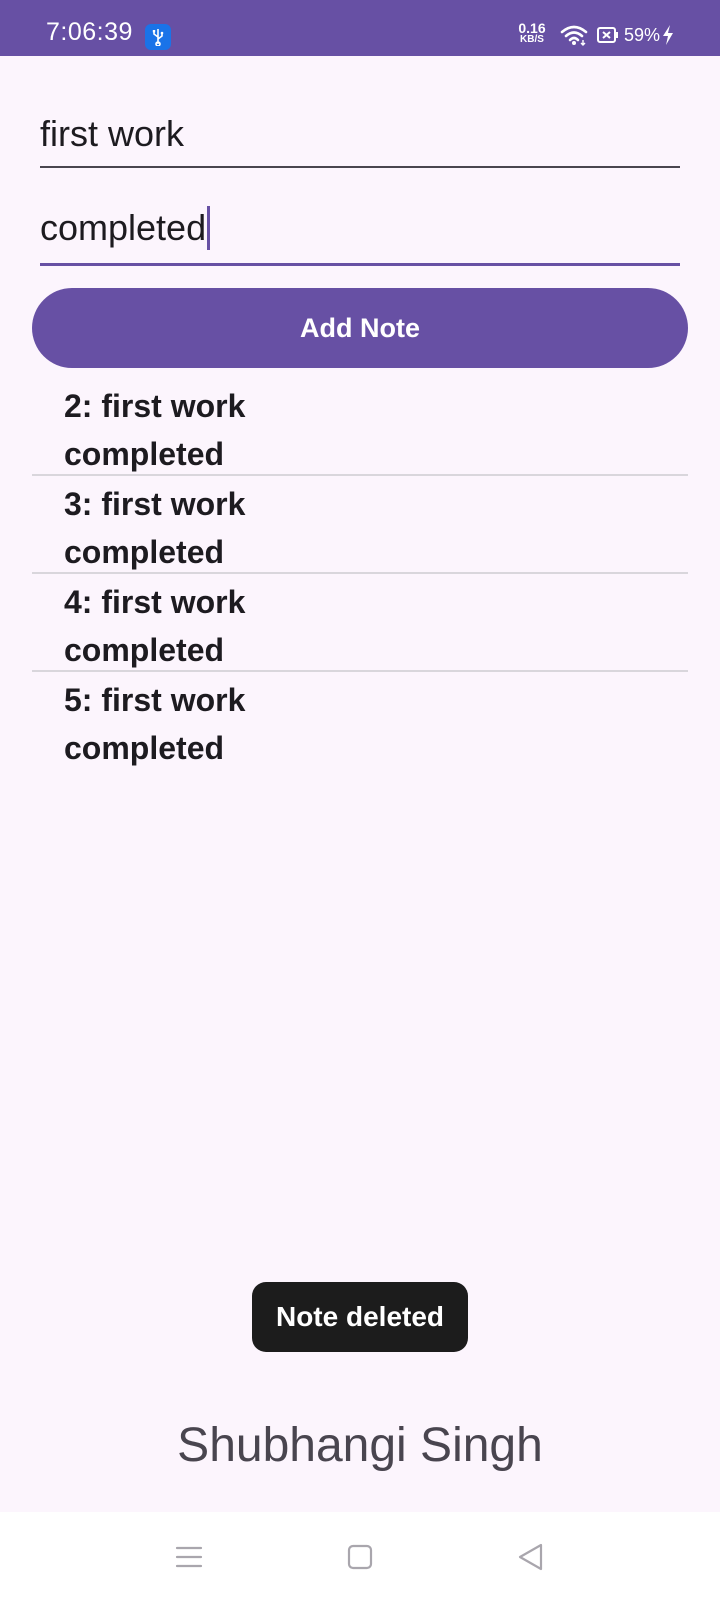  What do you see at coordinates (360, 1445) in the screenshot?
I see `author-name: Shubhangi Singh` at bounding box center [360, 1445].